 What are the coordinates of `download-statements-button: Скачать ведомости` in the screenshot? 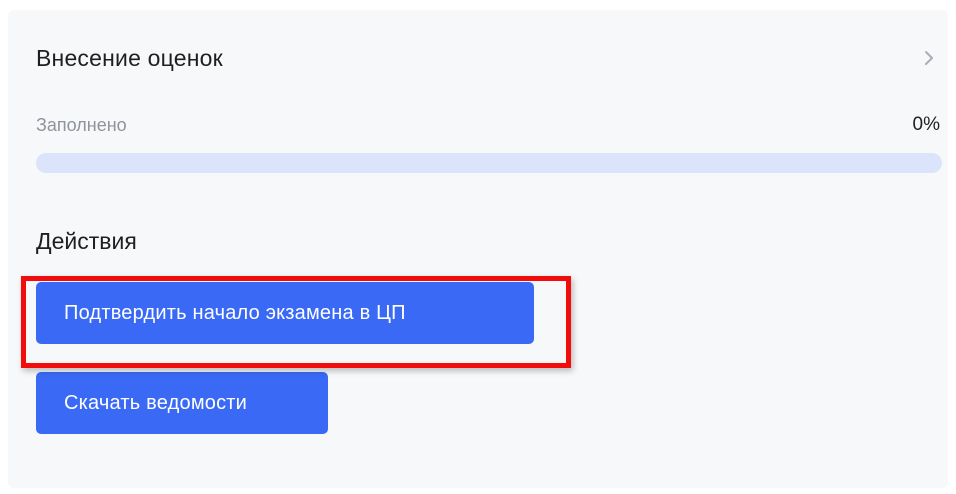 It's located at (182, 403).